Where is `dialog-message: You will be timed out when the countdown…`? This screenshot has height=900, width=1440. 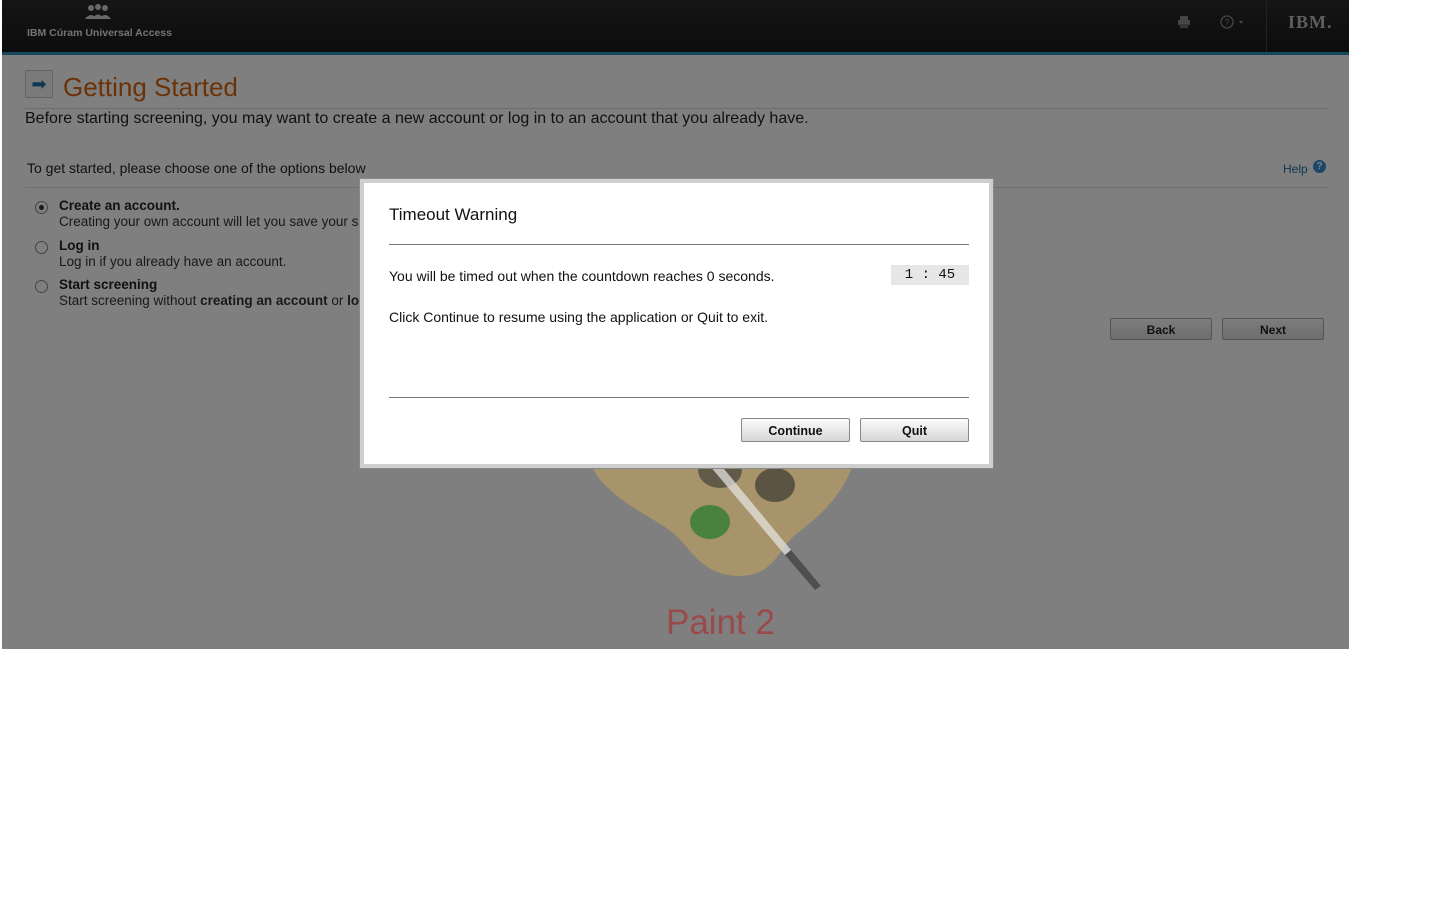
dialog-message: You will be timed out when the countdown… is located at coordinates (582, 276).